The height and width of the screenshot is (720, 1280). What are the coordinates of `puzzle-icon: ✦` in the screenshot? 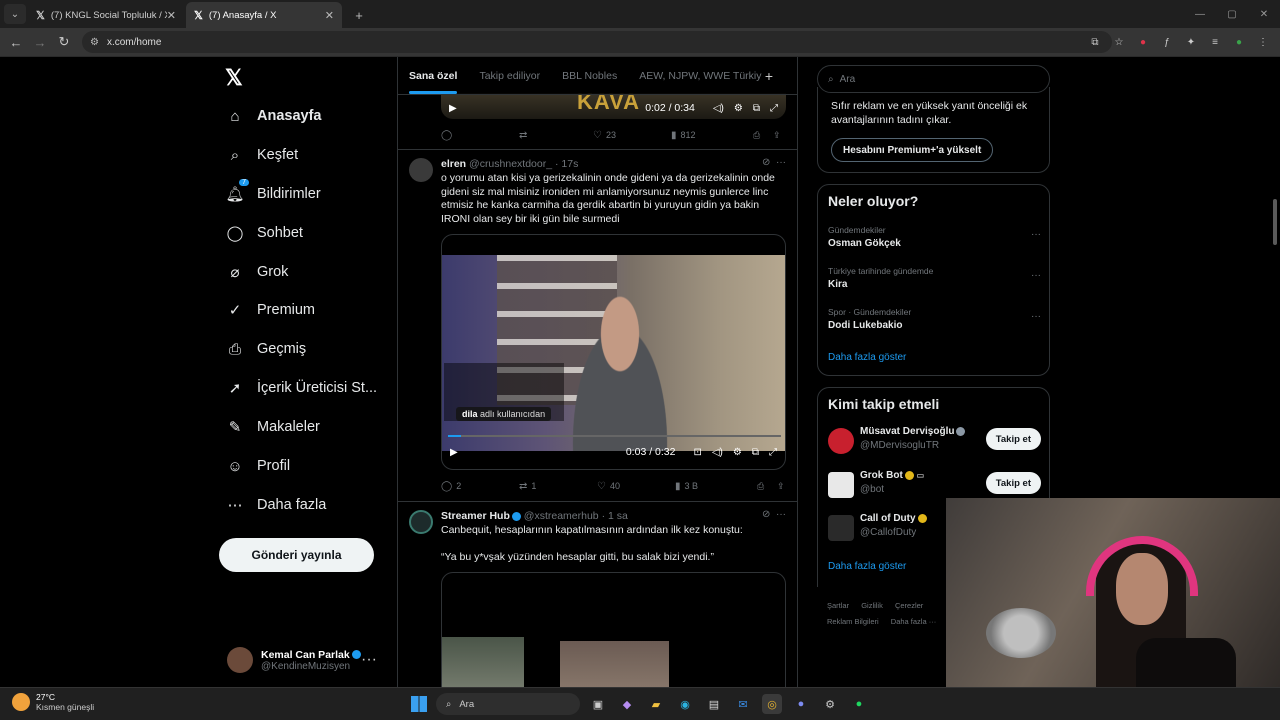 It's located at (1191, 42).